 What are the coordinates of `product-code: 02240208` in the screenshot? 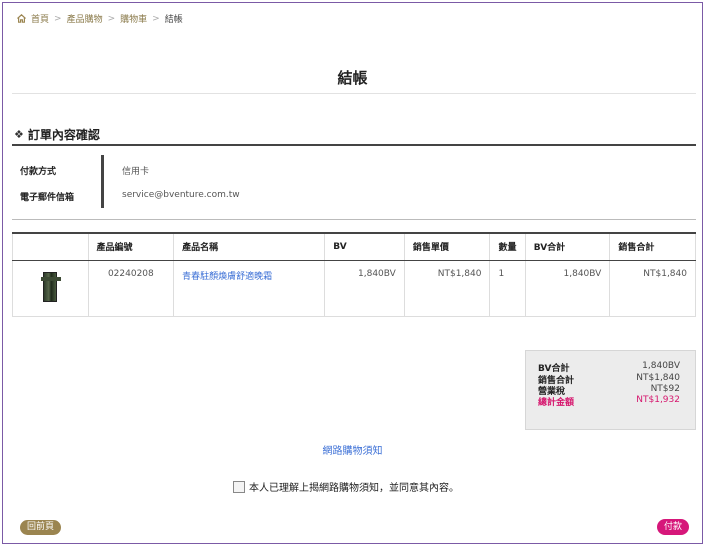 It's located at (130, 288).